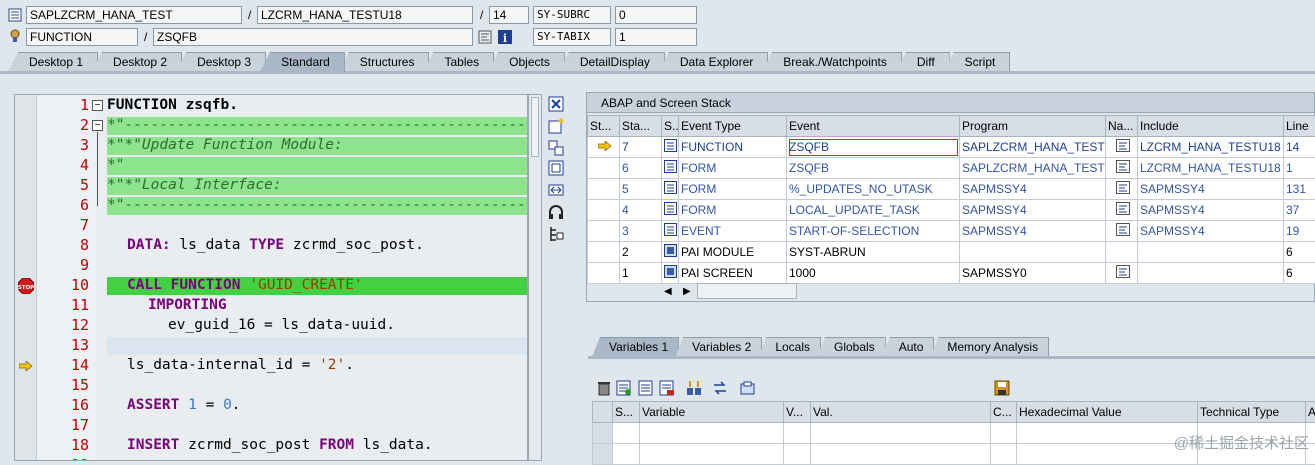 Image resolution: width=1315 pixels, height=465 pixels. I want to click on table-row: 2 PAI MODULE SYST-ABRUN 6, so click(951, 252).